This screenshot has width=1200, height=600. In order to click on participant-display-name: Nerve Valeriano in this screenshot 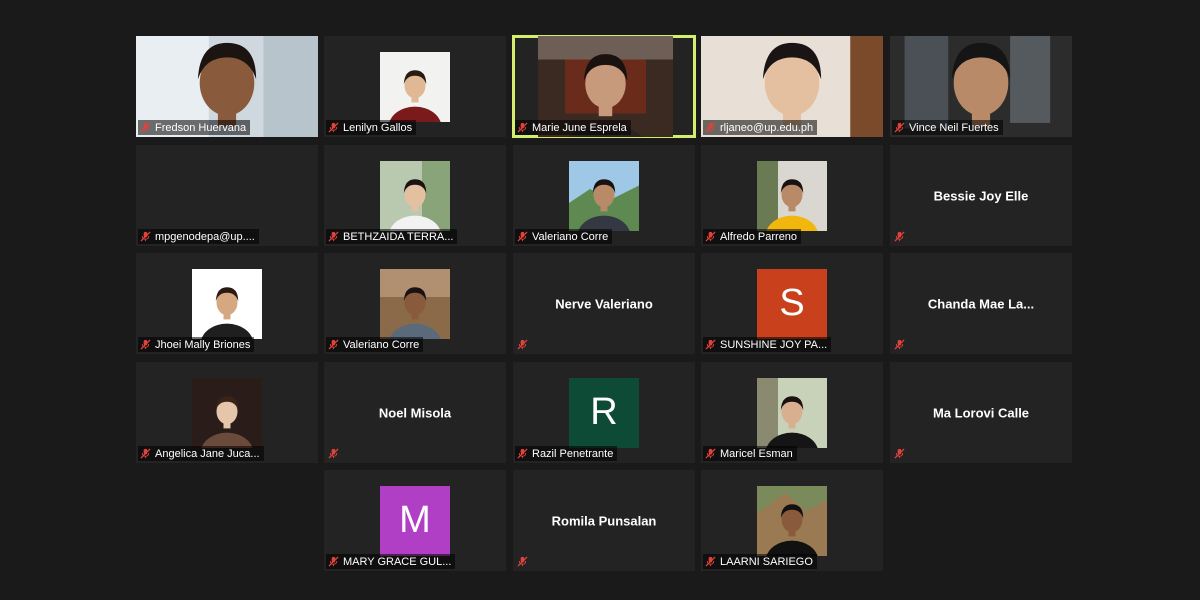, I will do `click(604, 303)`.